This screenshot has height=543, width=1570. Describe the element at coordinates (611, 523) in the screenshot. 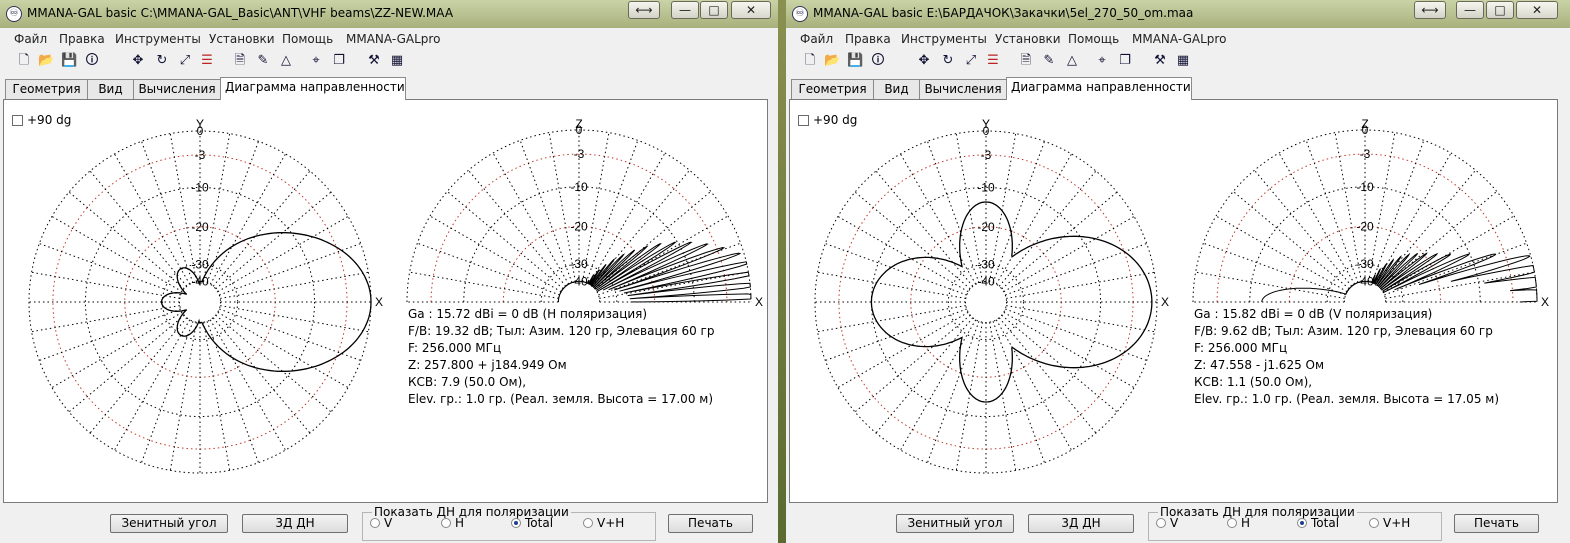

I see `radio-vh-label: V+H` at that location.